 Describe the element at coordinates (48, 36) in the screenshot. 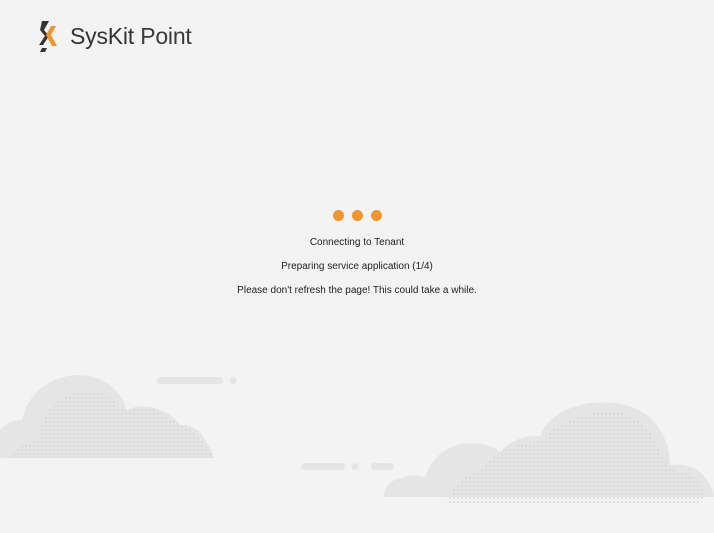

I see `syskit-logo-icon` at that location.